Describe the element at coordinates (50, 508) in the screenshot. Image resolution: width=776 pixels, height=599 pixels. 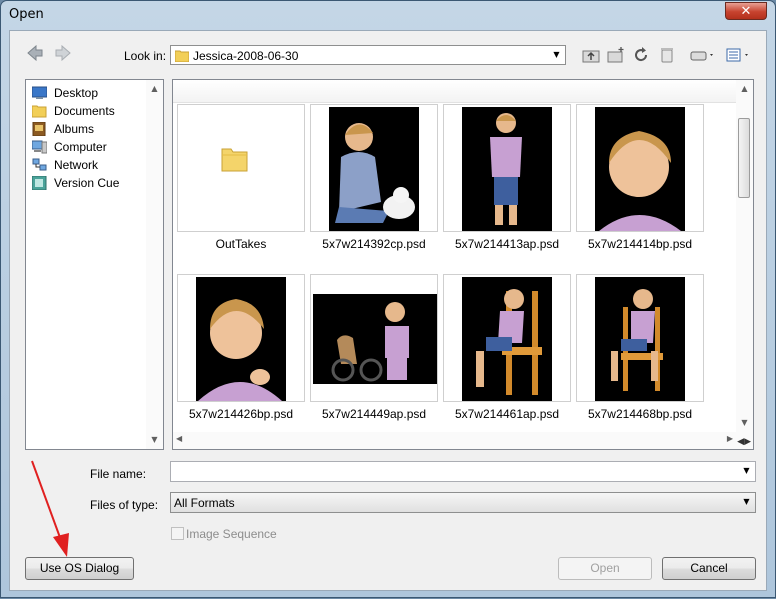
I see `annotation-arrow` at that location.